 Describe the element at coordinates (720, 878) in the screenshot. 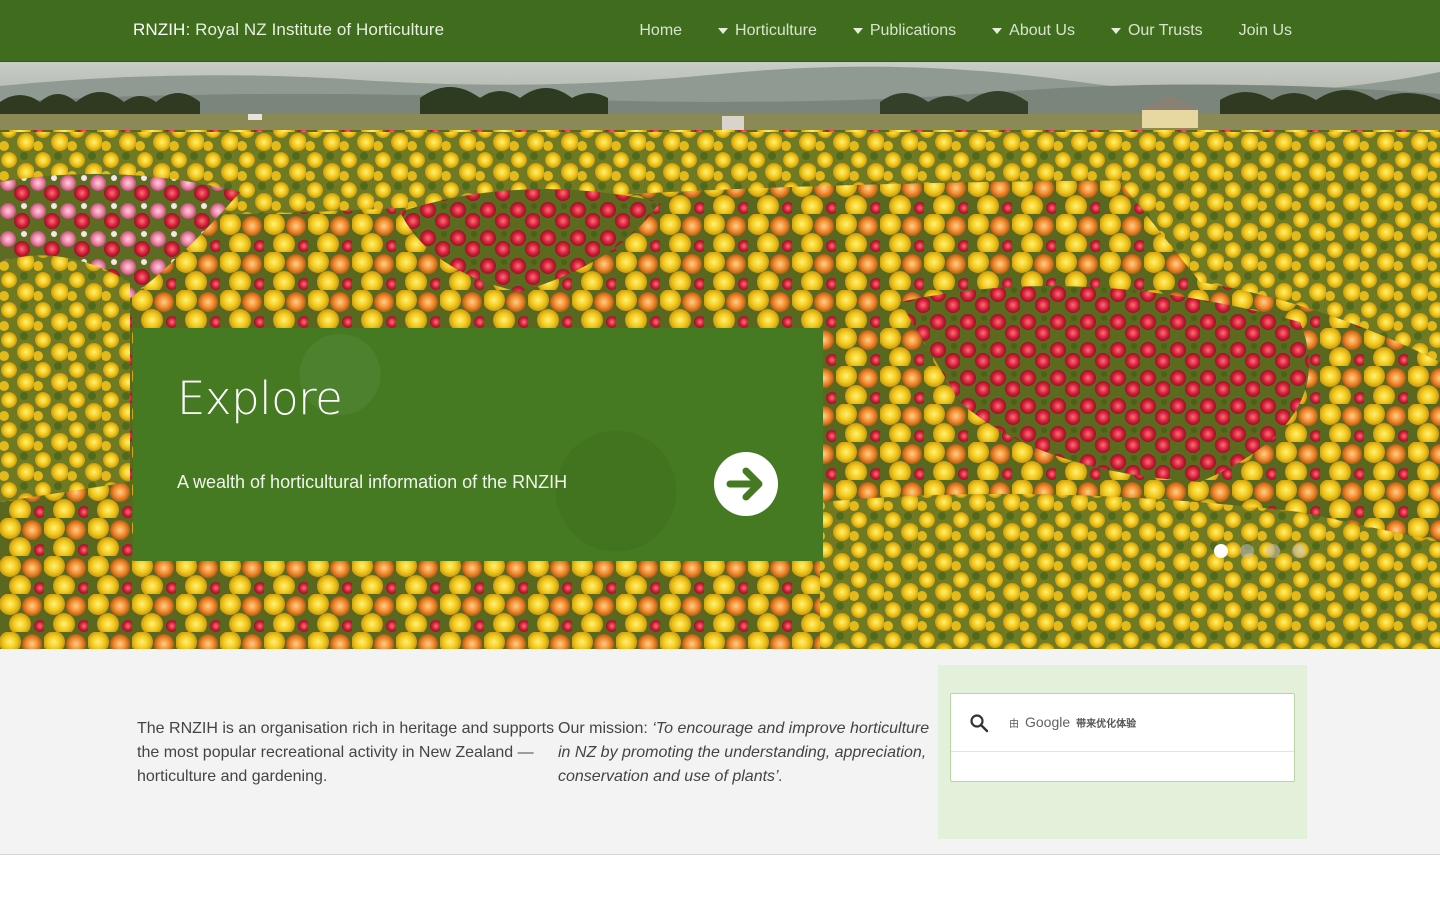

I see `page-bottom` at that location.